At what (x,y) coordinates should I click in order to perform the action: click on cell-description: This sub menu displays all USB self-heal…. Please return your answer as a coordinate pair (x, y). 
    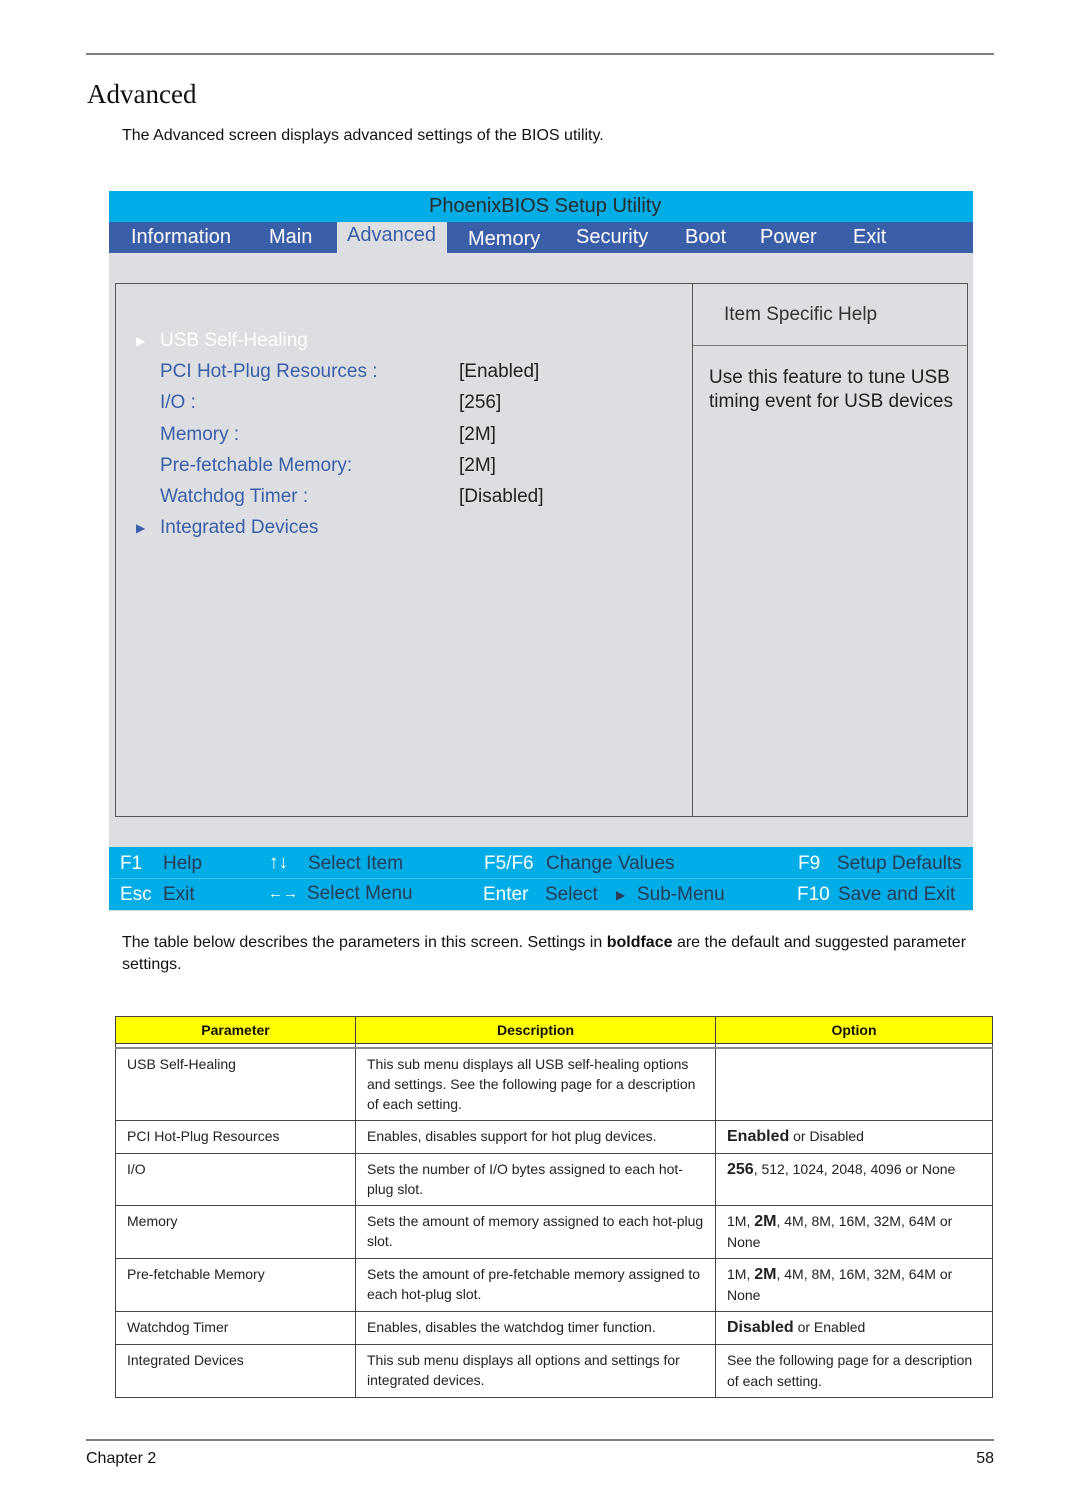
    Looking at the image, I should click on (535, 1084).